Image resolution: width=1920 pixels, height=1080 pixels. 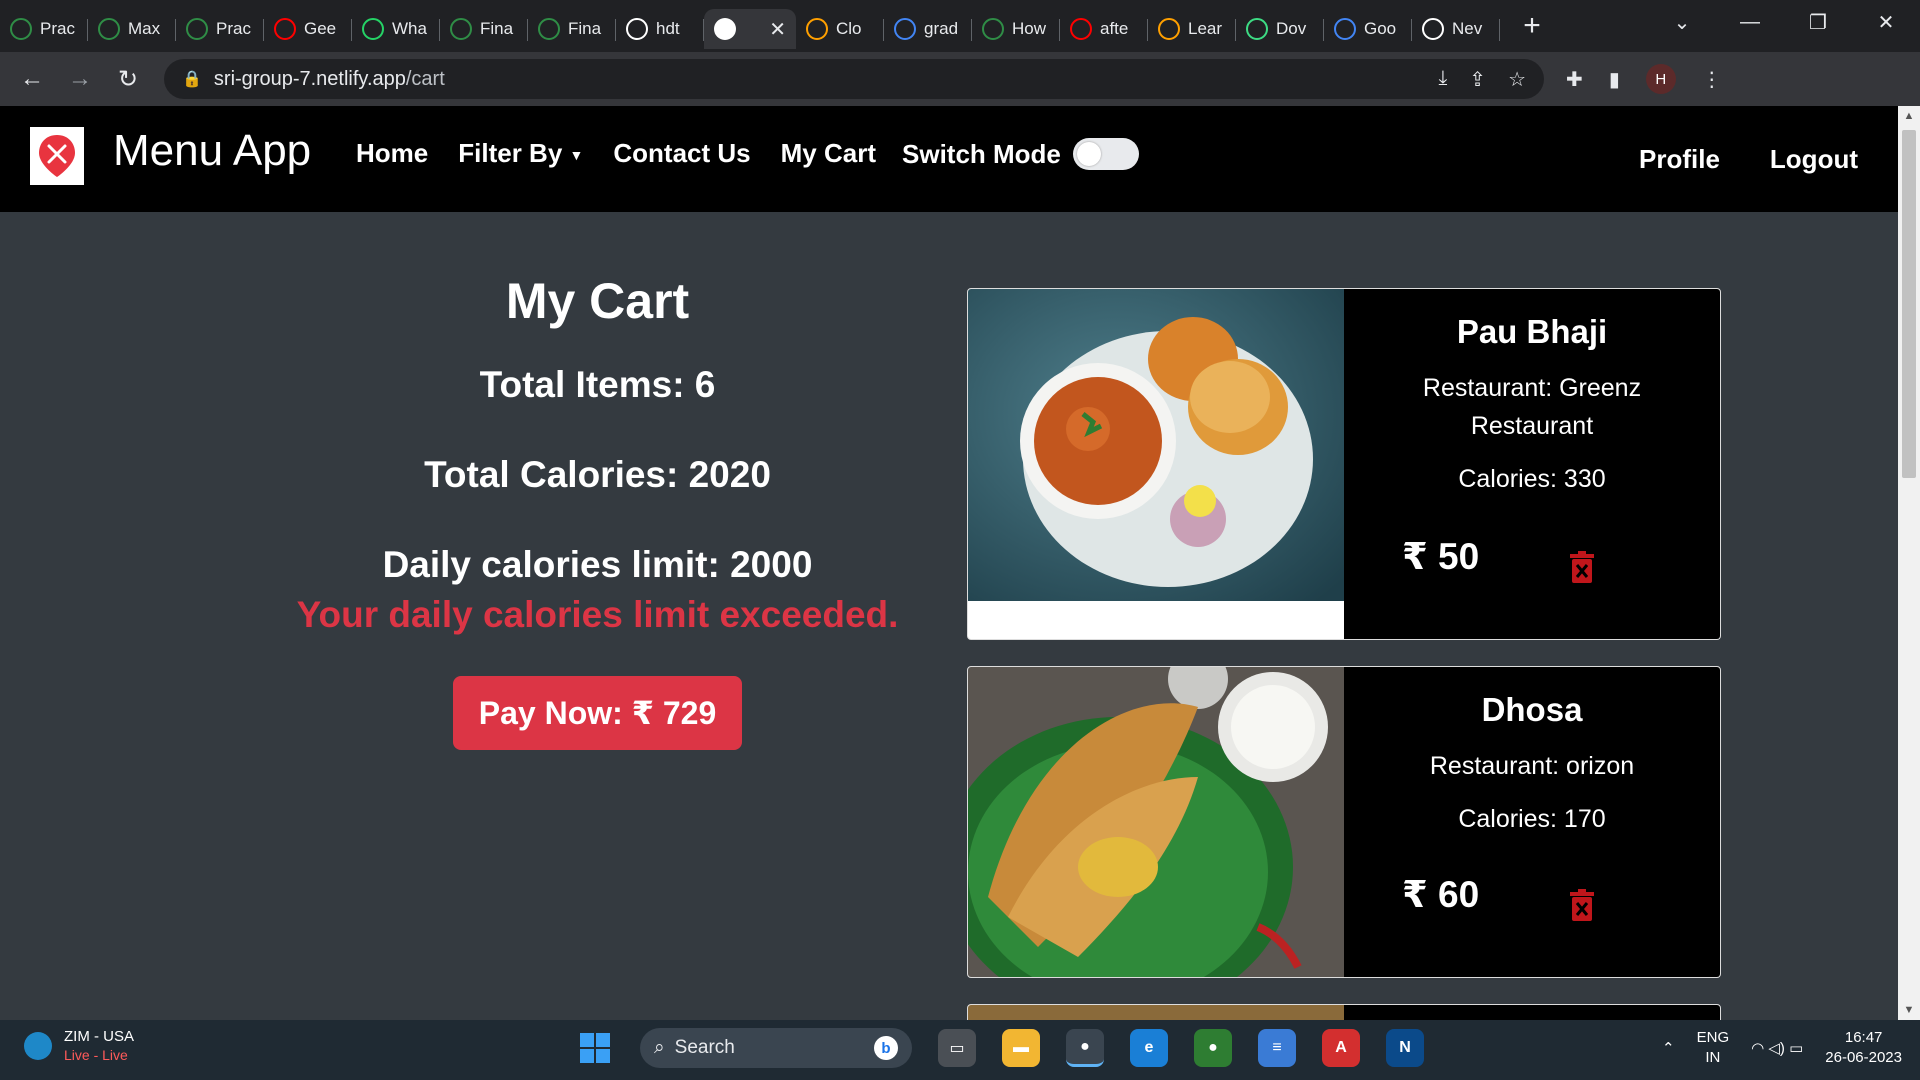 I want to click on browser-tab: afte, so click(x=1104, y=29).